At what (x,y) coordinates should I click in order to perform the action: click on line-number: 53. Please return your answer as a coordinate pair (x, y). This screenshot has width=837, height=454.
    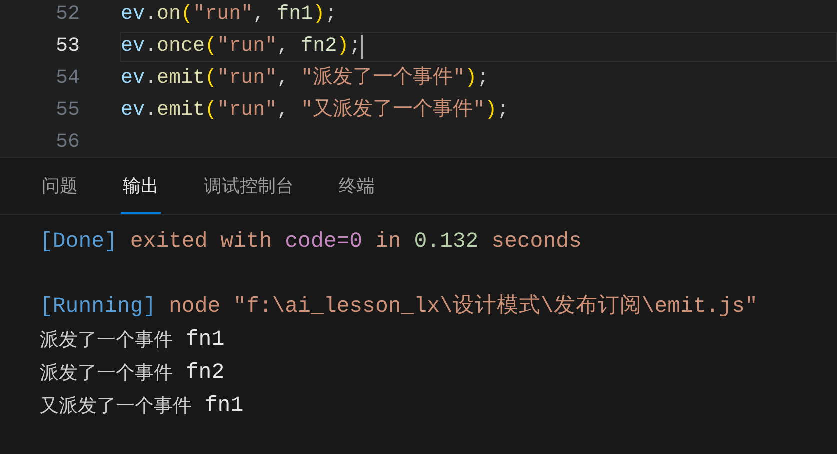
    Looking at the image, I should click on (67, 47).